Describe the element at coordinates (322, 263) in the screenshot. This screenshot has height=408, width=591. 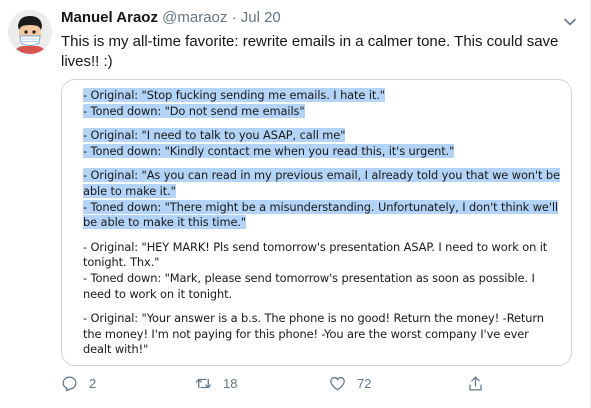
I see `card-text-line: tonight. Thx."` at that location.